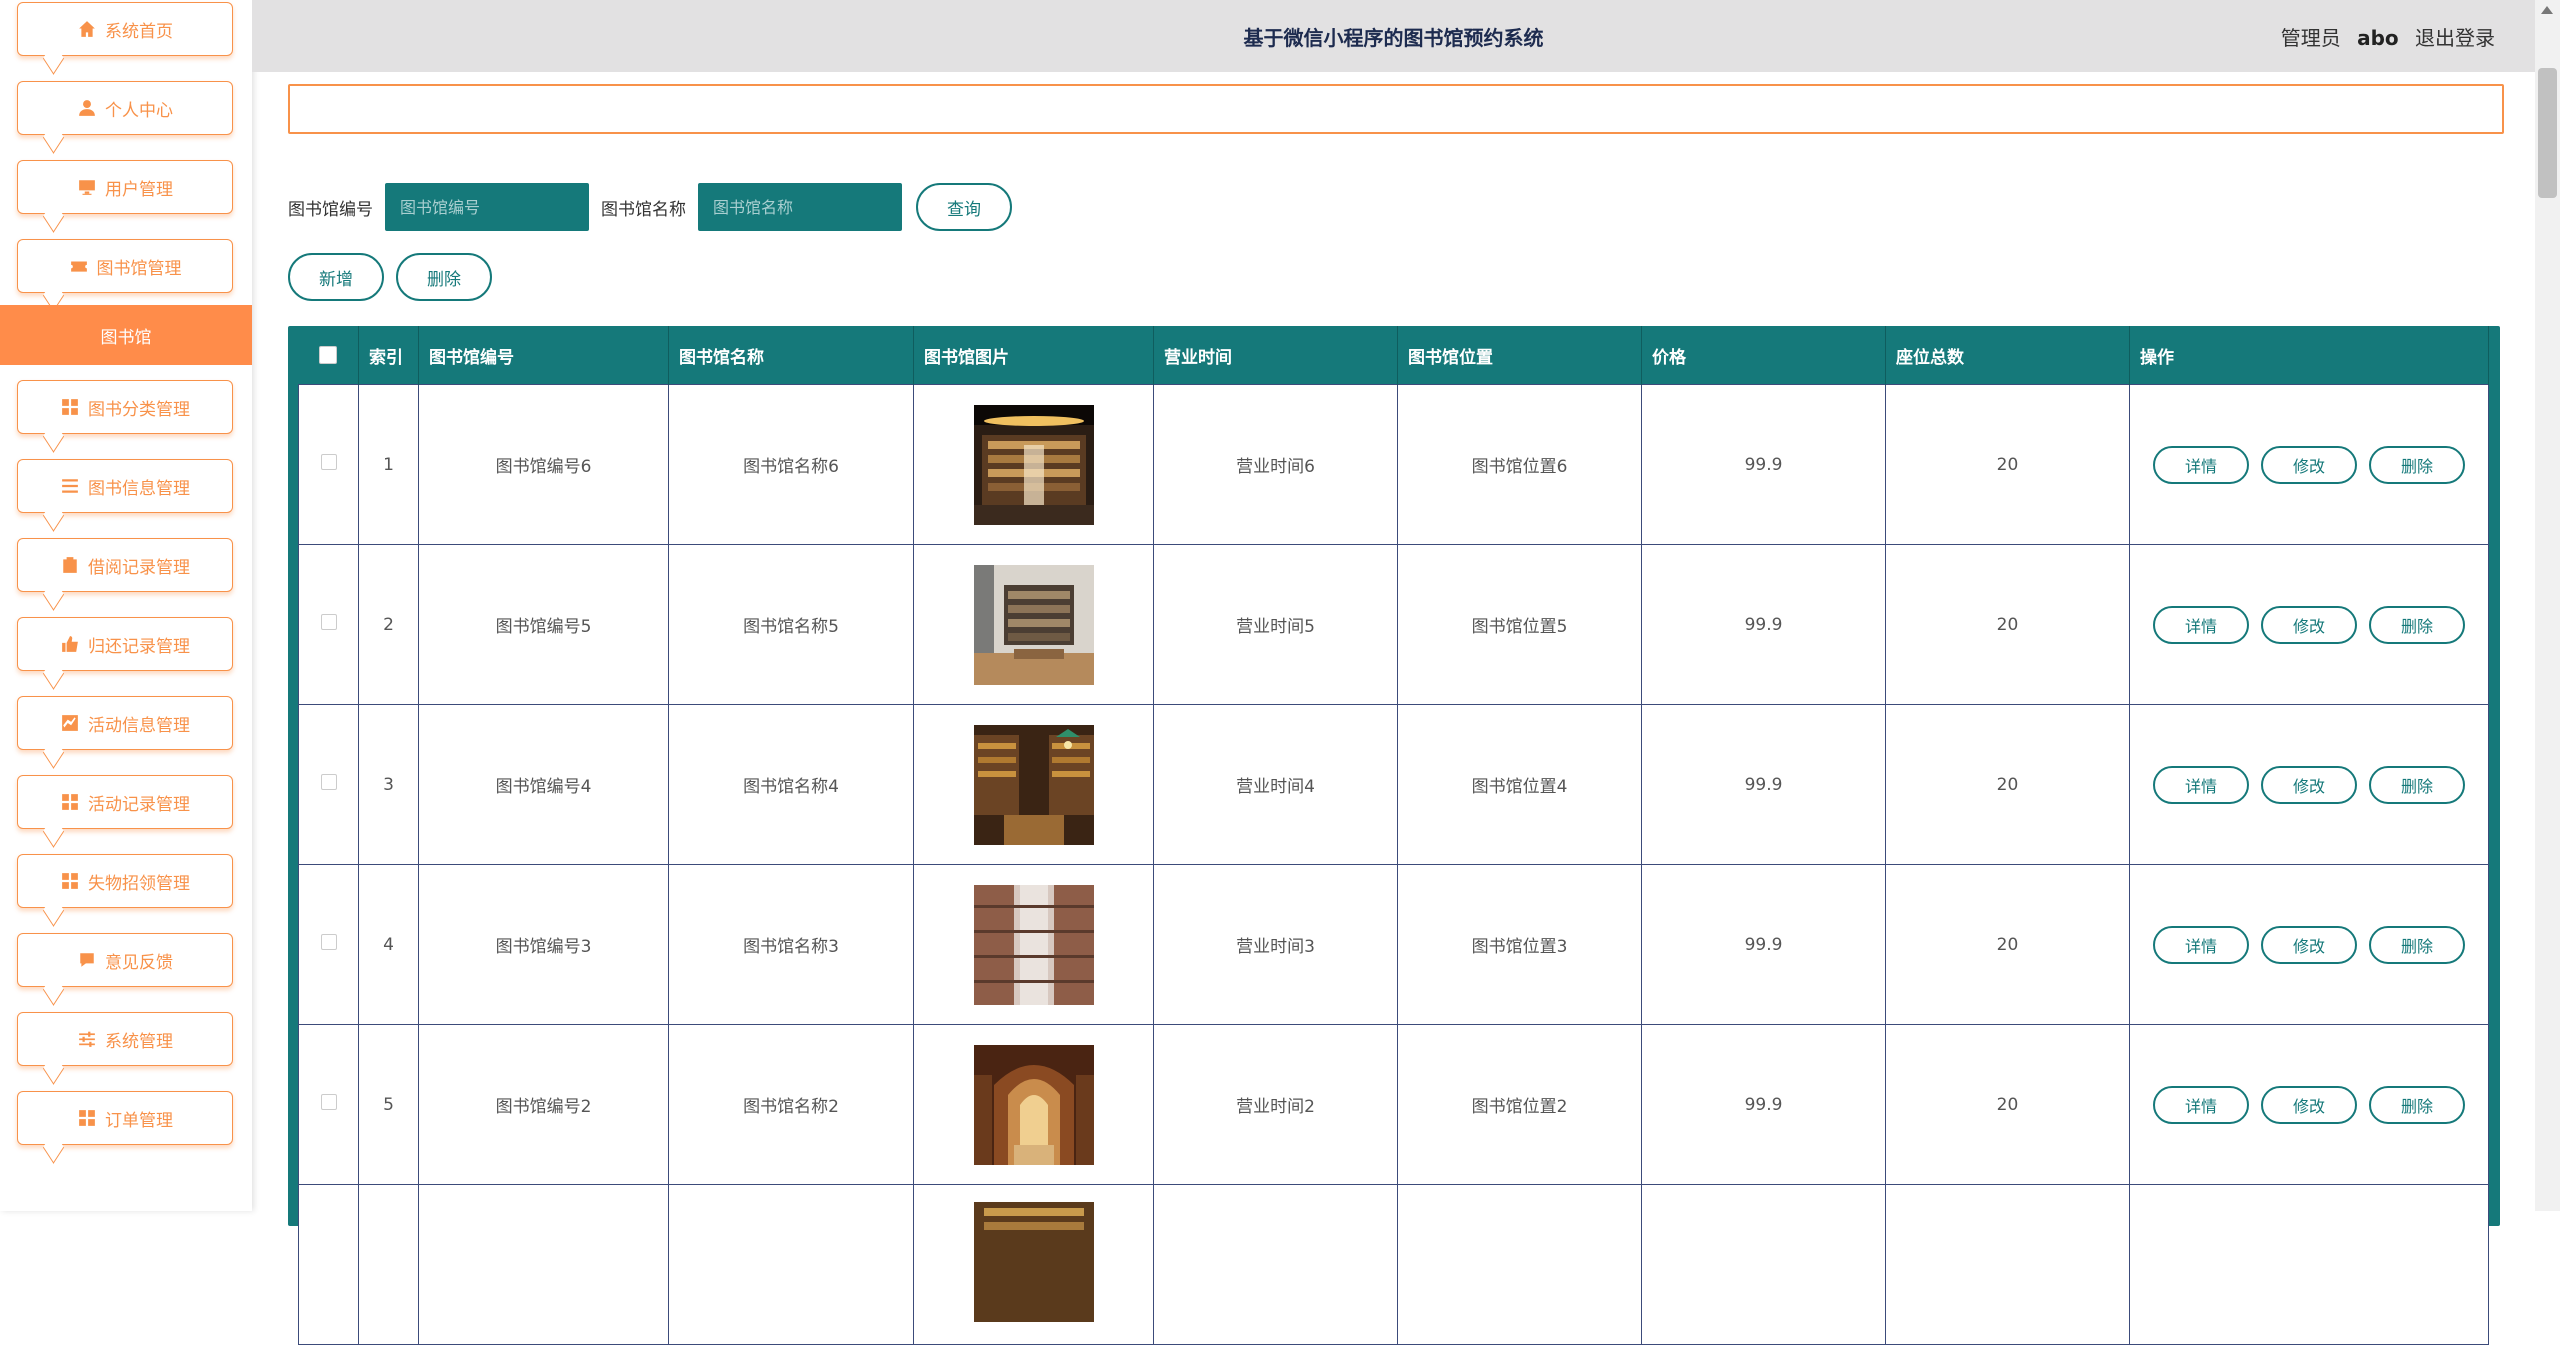 The height and width of the screenshot is (1345, 2560). I want to click on cell-hours: 营业时间5, so click(1275, 624).